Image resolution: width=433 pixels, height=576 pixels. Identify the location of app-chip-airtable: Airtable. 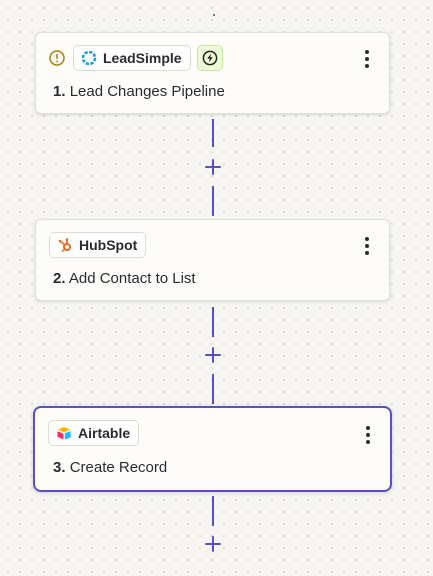
(94, 433).